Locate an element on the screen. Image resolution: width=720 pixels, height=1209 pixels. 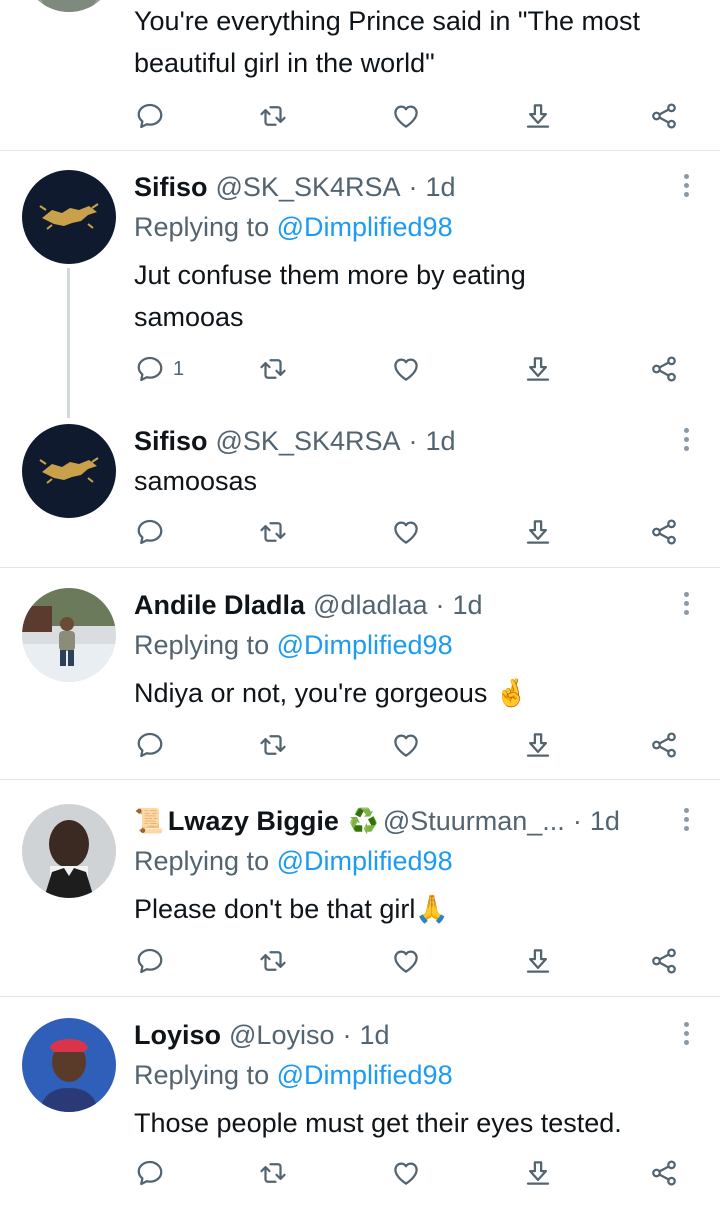
author-name: Lwazy Biggie is located at coordinates (253, 821).